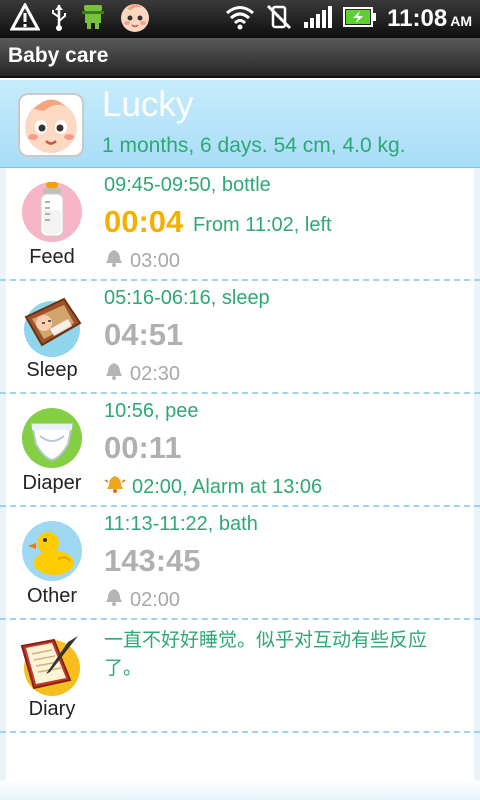 Image resolution: width=480 pixels, height=800 pixels. What do you see at coordinates (318, 19) in the screenshot?
I see `signal-icon` at bounding box center [318, 19].